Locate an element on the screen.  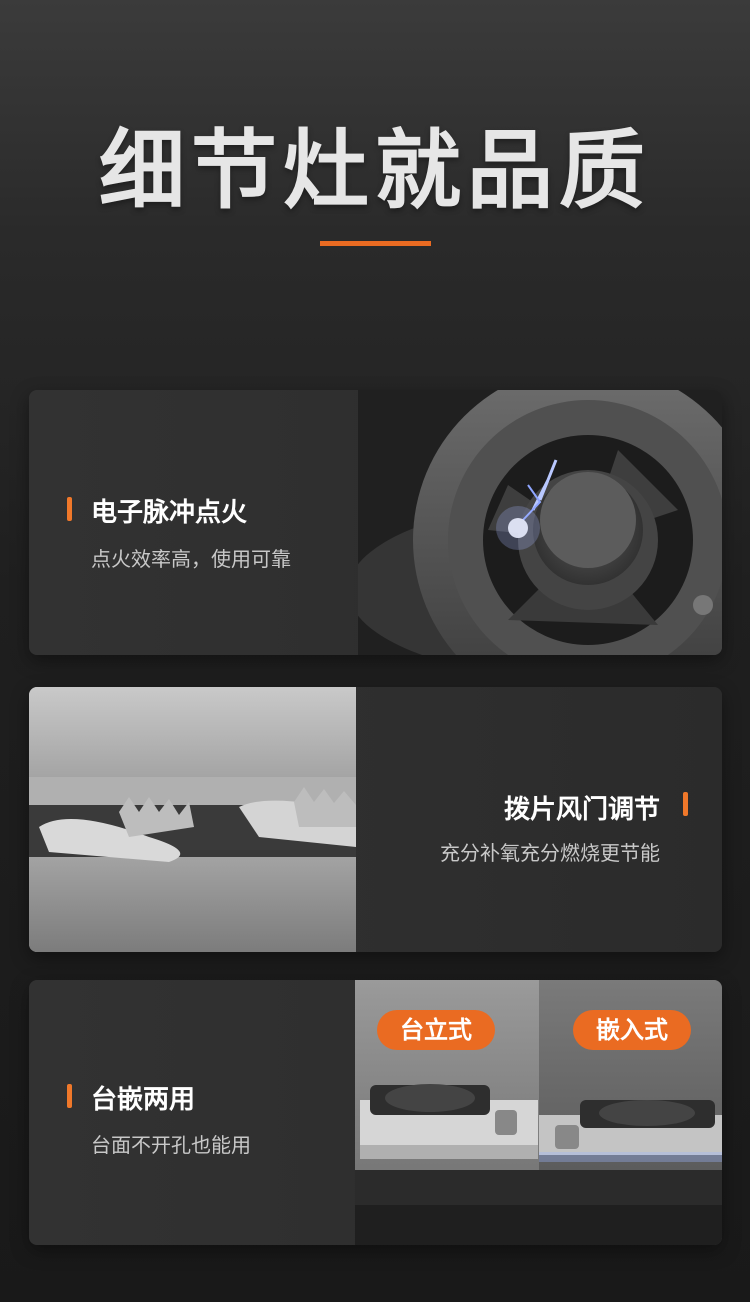
page-title: 细节灶就品质 is located at coordinates (375, 171).